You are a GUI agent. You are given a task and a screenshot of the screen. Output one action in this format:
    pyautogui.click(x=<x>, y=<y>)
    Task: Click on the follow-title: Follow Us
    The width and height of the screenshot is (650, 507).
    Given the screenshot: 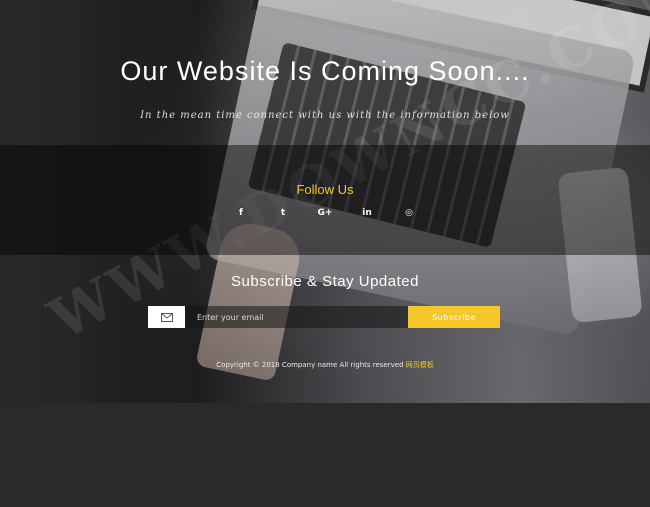 What is the action you would take?
    pyautogui.click(x=325, y=189)
    